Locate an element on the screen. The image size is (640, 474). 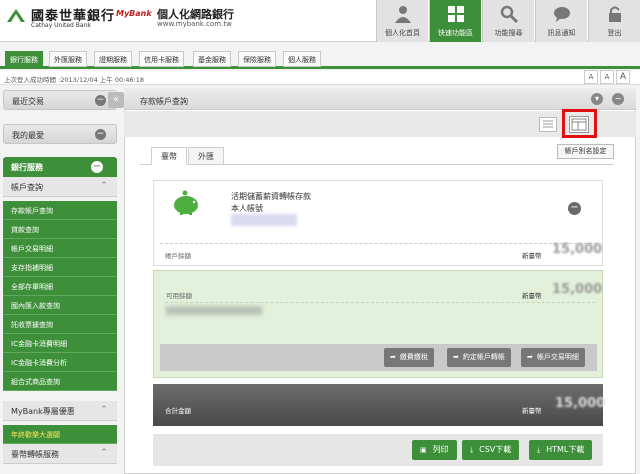
sidebar-group-mybank-offers: MyBank專屬優惠 ^ is located at coordinates (60, 411).